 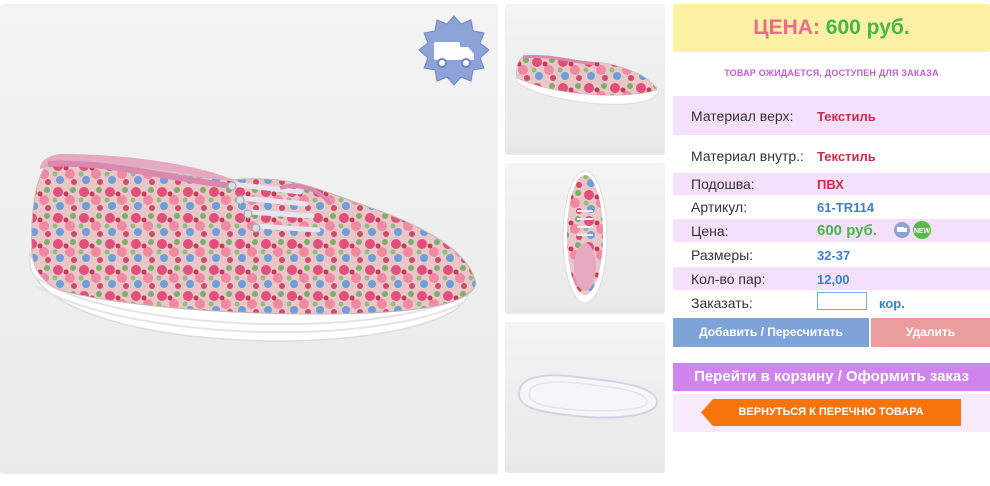 I want to click on add-recalculate-button: Добавить / Пересчитать, so click(x=771, y=332).